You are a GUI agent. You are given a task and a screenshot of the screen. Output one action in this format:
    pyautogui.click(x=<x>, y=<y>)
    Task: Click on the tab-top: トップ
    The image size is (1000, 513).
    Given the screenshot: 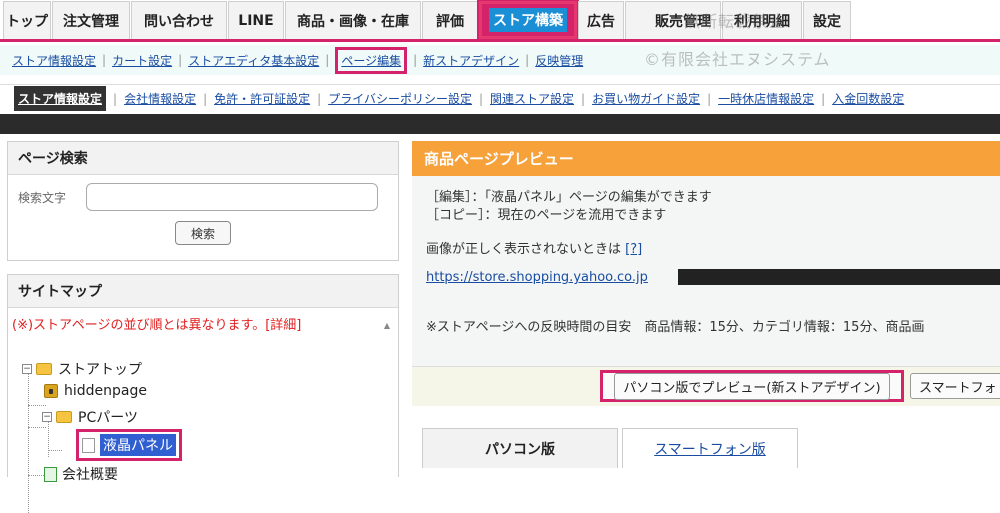 What is the action you would take?
    pyautogui.click(x=27, y=20)
    